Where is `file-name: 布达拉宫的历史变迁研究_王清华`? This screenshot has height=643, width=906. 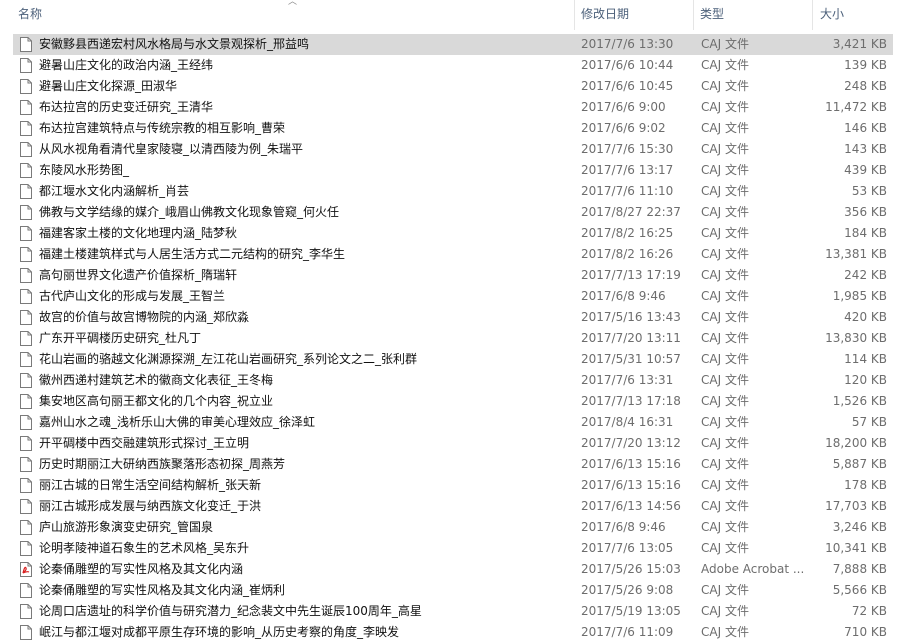
file-name: 布达拉宫的历史变迁研究_王清华 is located at coordinates (306, 107).